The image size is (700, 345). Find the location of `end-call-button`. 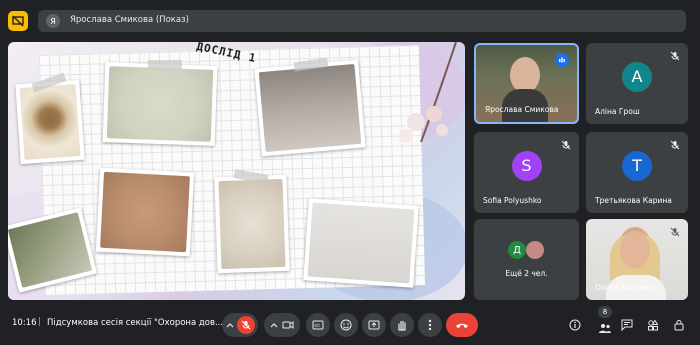

end-call-button is located at coordinates (462, 325).